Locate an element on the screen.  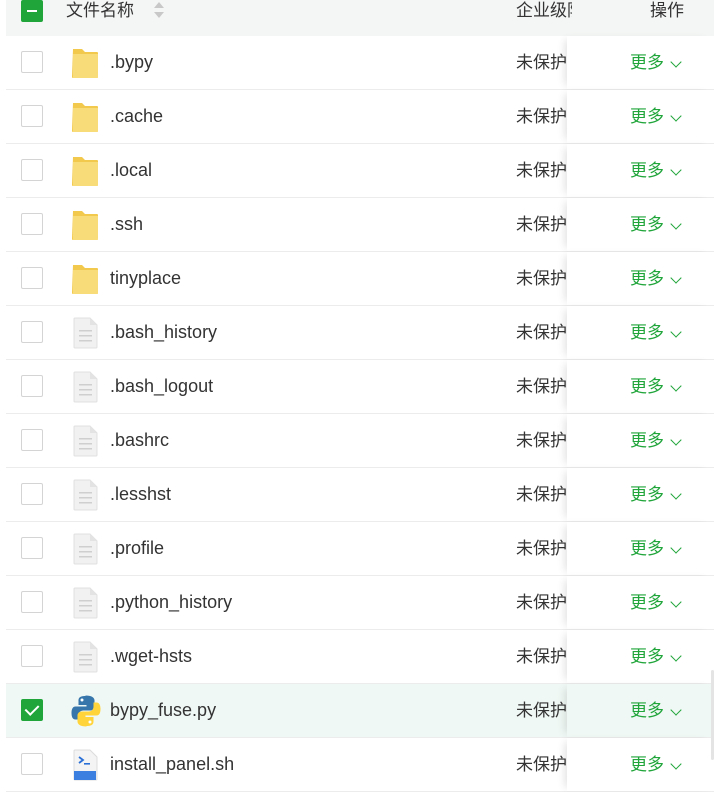
file-name: .bashrc is located at coordinates (139, 440).